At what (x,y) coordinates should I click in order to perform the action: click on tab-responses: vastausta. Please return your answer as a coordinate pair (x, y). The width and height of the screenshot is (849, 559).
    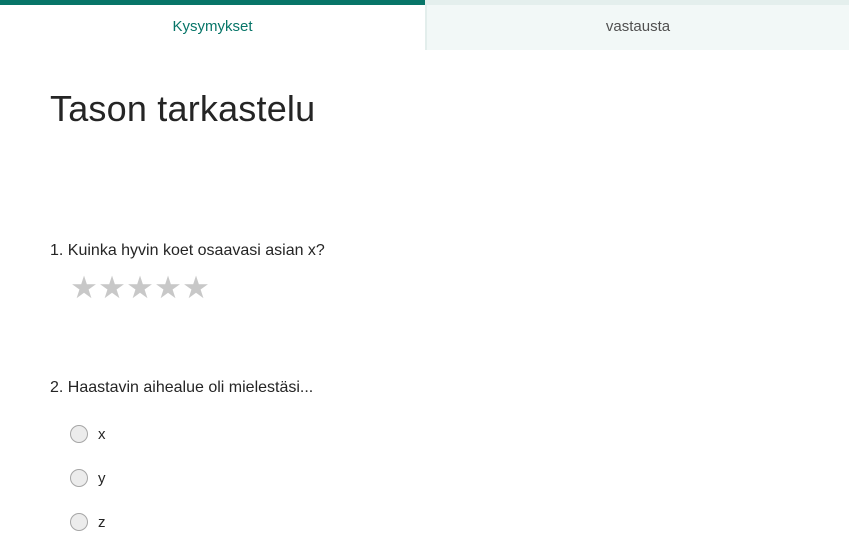
    Looking at the image, I should click on (637, 25).